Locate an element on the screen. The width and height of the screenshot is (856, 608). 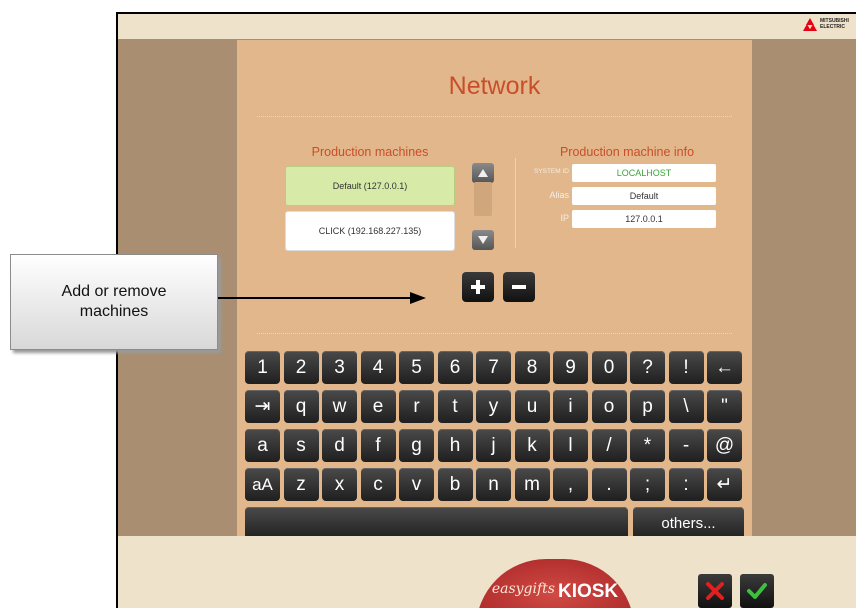
mitsubishi-logo: MITSUBISHI ELECTRIC is located at coordinates (826, 24).